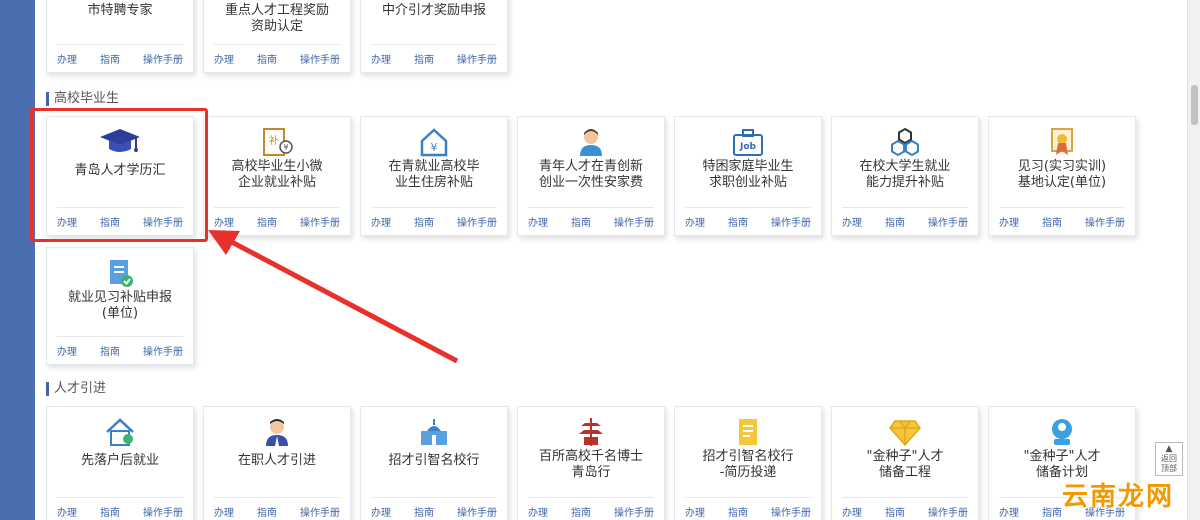  What do you see at coordinates (434, 463) in the screenshot?
I see `service-card: 招才引智名校行 办理 指南 操作手册` at bounding box center [434, 463].